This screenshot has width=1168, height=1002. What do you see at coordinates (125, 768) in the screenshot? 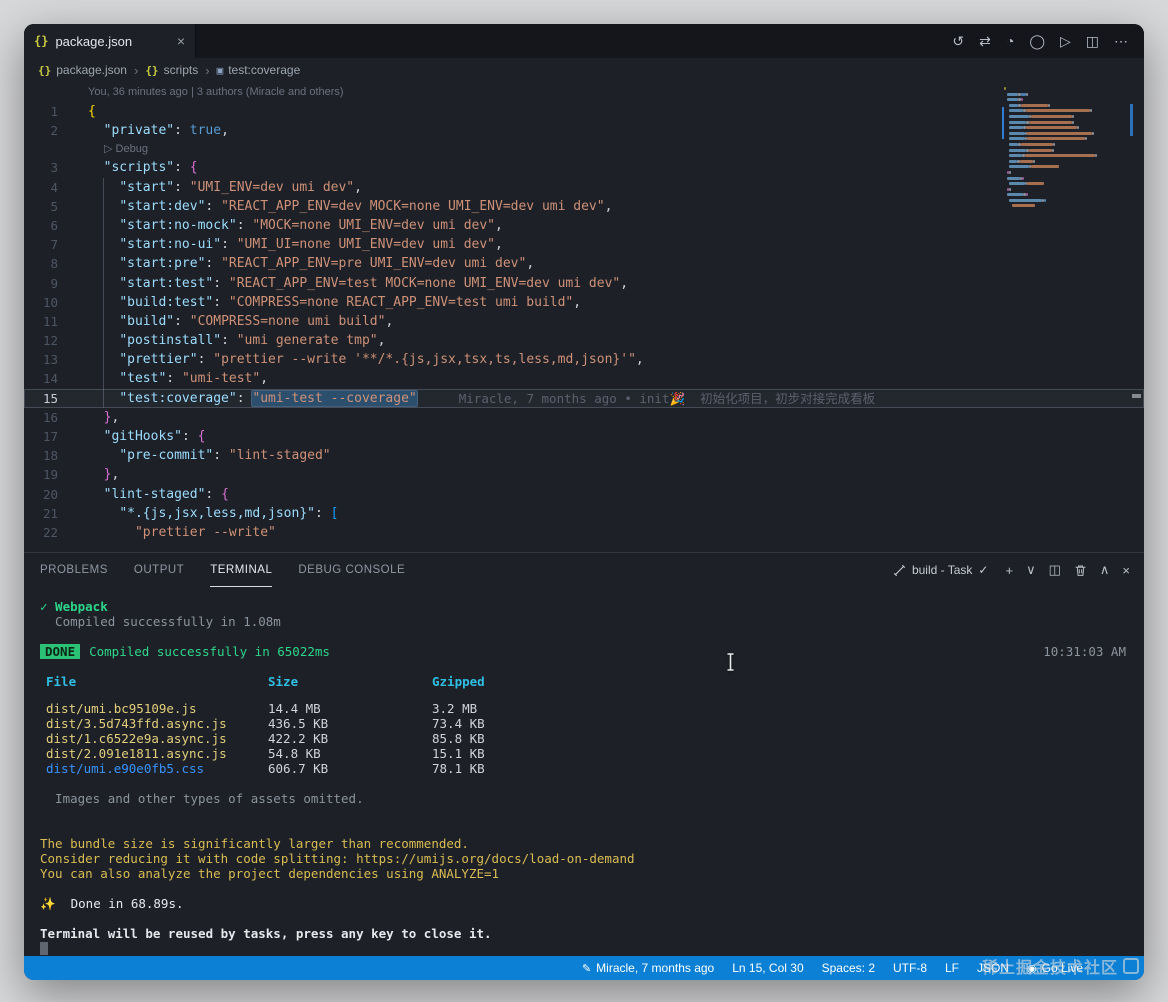
I see `asset-file-name: dist/umi.e90e0fb5.css` at bounding box center [125, 768].